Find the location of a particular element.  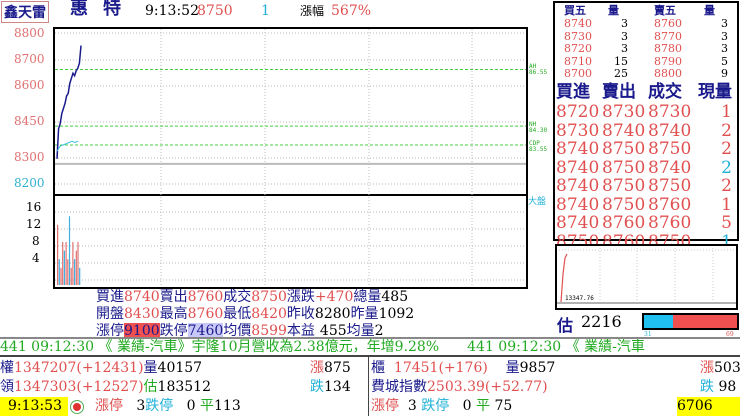

otc-limit-up-label: 漲停 is located at coordinates (385, 406).